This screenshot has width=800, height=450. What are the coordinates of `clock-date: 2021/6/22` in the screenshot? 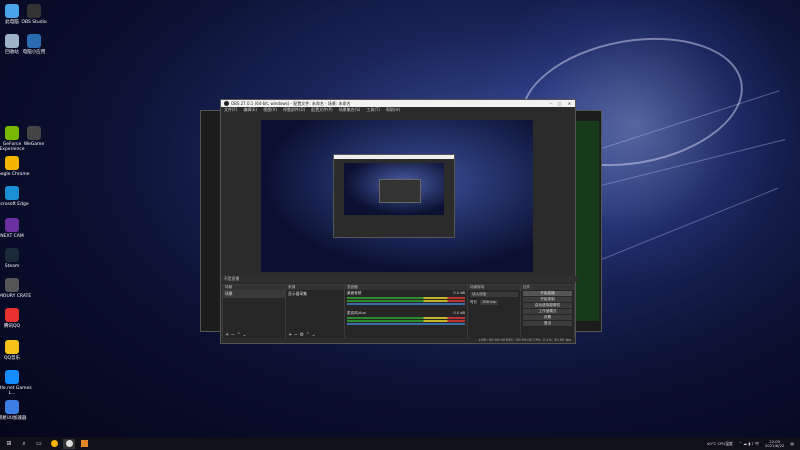 It's located at (774, 445).